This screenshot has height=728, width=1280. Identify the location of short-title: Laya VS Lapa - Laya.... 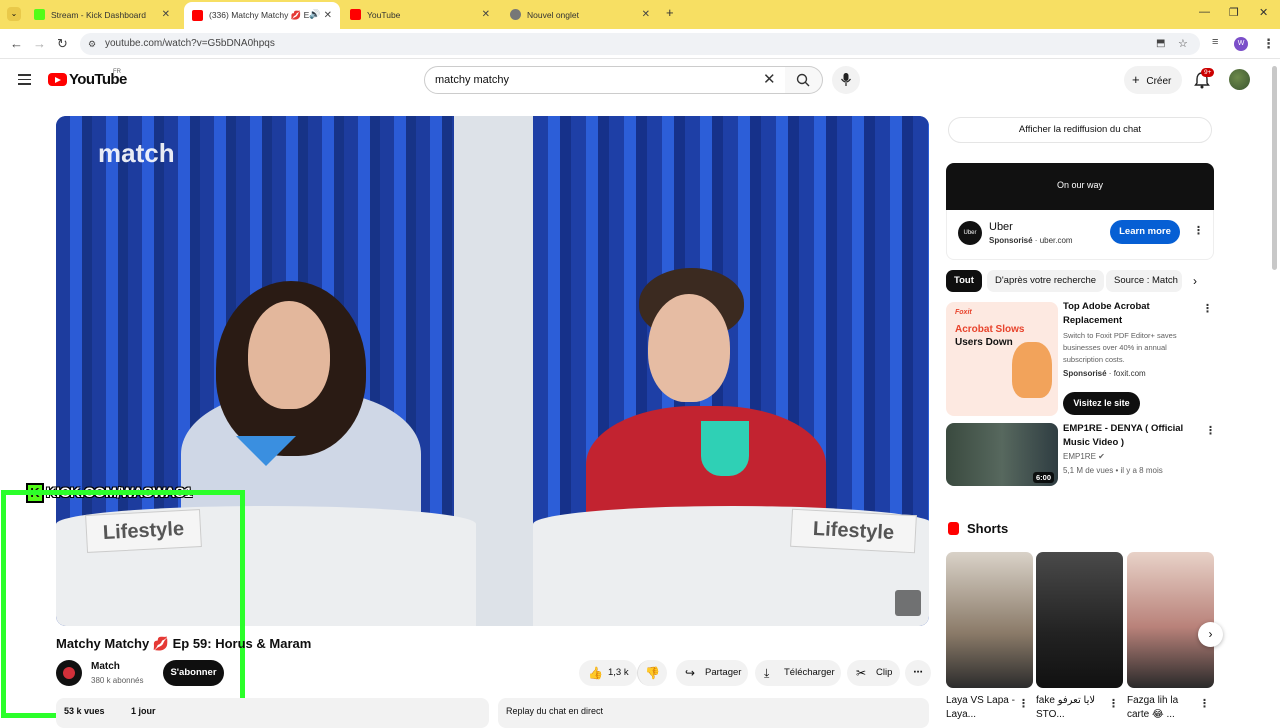
(981, 708).